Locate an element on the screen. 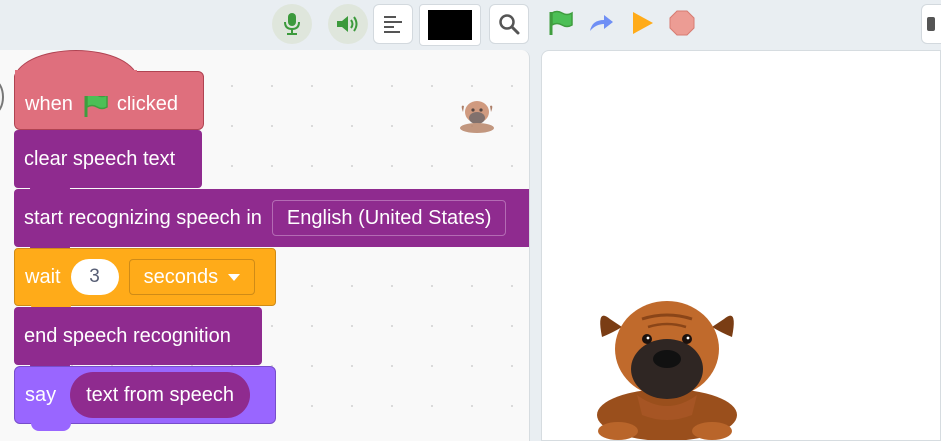 The width and height of the screenshot is (941, 441). search-icon is located at coordinates (509, 24).